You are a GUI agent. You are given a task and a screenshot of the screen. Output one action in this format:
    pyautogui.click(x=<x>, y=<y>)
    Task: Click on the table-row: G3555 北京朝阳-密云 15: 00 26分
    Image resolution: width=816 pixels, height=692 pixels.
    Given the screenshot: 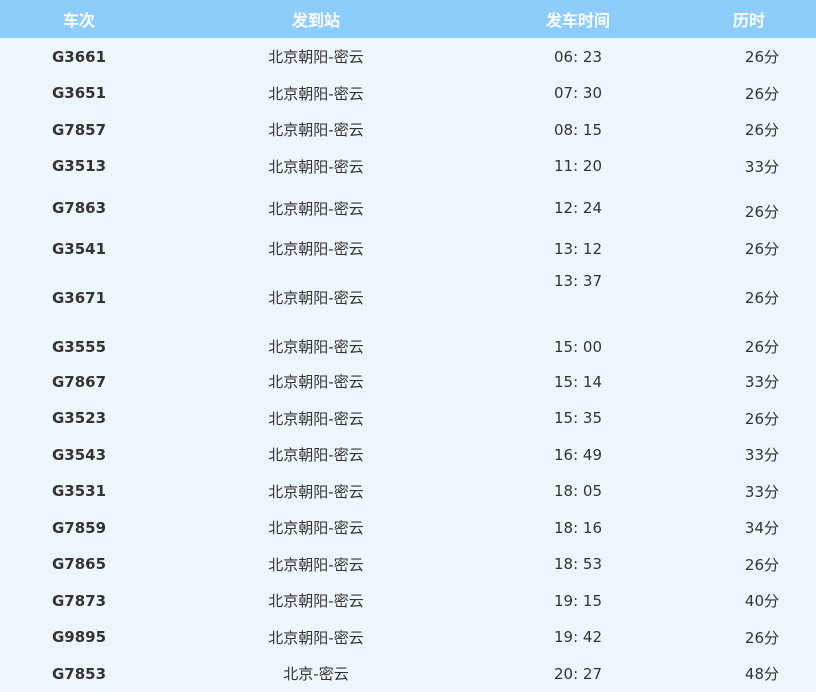 What is the action you would take?
    pyautogui.click(x=408, y=346)
    